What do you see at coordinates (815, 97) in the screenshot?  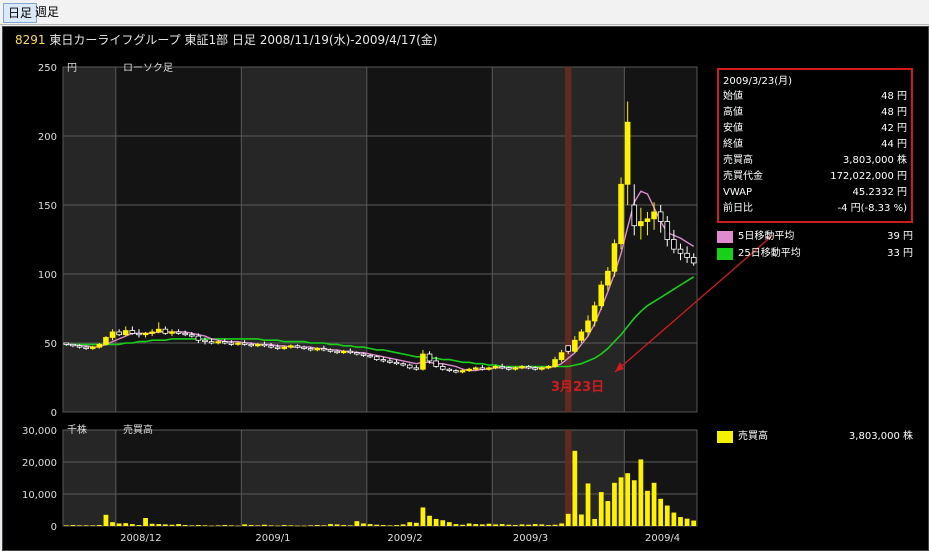 I see `info-row-open: 始値 48 円` at bounding box center [815, 97].